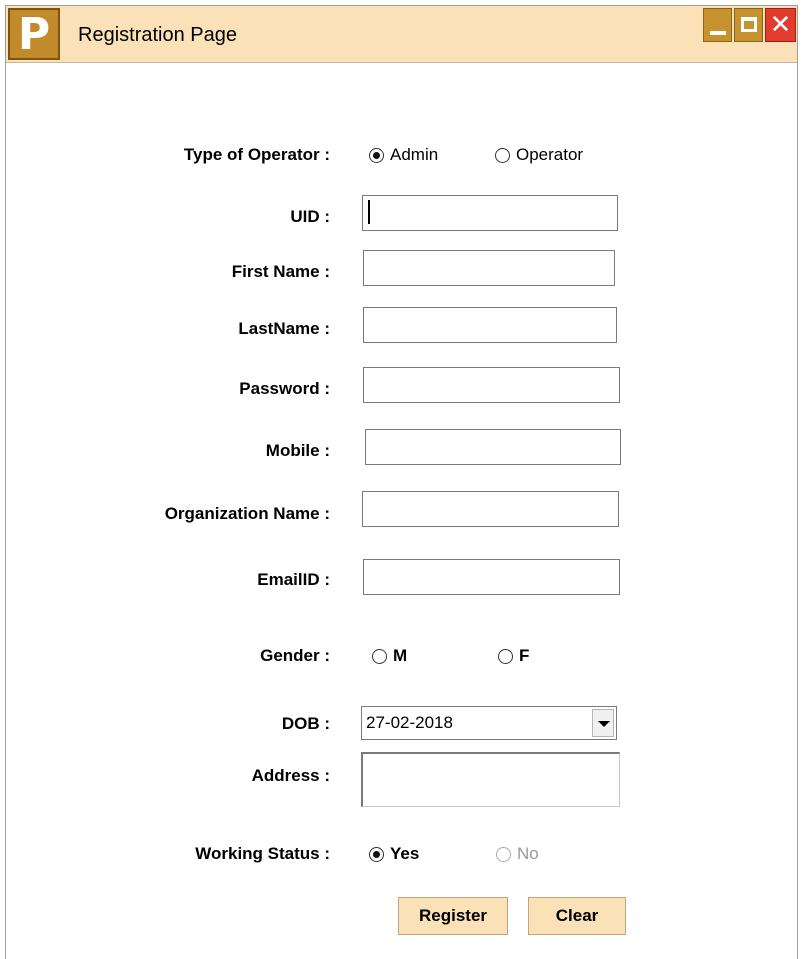 Image resolution: width=806 pixels, height=959 pixels. Describe the element at coordinates (524, 655) in the screenshot. I see `radio-gender-f-label: F` at that location.